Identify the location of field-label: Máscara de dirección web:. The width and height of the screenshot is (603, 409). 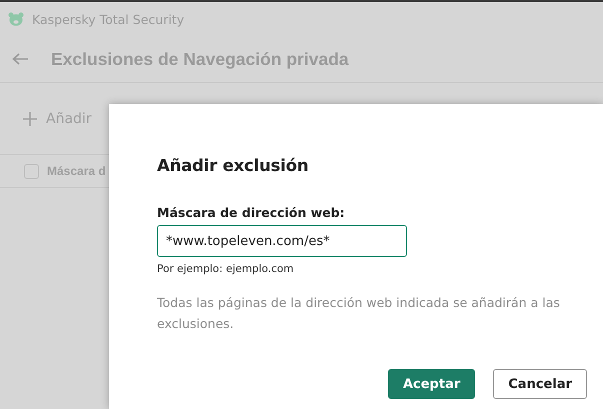
(251, 212).